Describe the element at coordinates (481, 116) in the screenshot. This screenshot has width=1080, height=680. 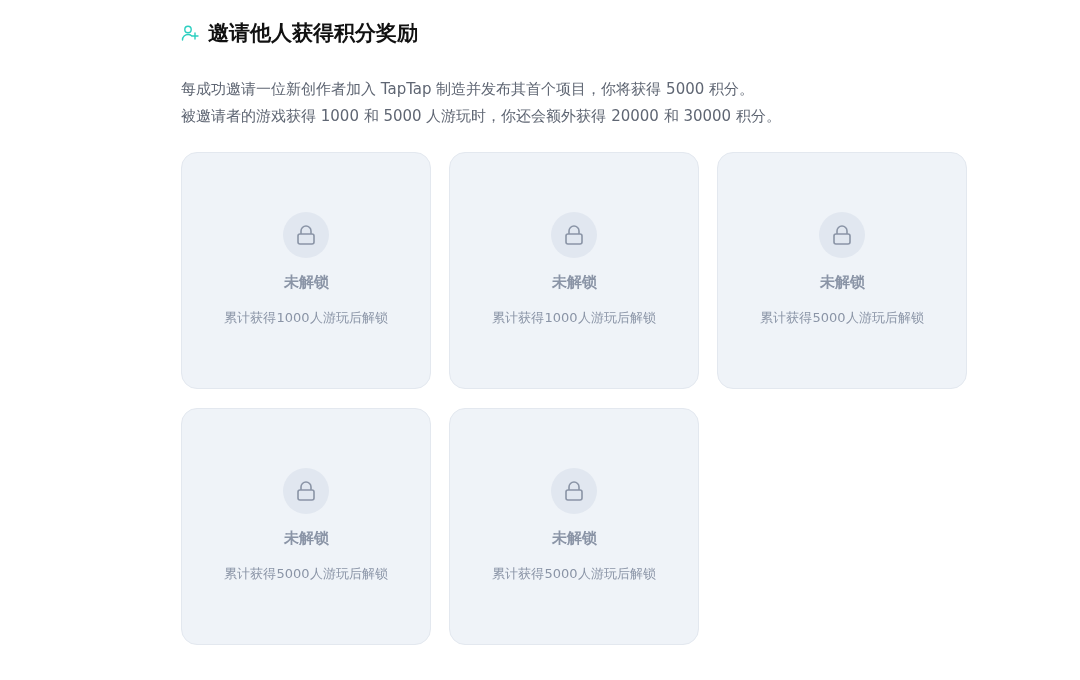
I see `description-text: 被邀请者的游戏获得 1000 和 5000 人游玩时，你还会额外获得 20000 和 30000 积分。` at that location.